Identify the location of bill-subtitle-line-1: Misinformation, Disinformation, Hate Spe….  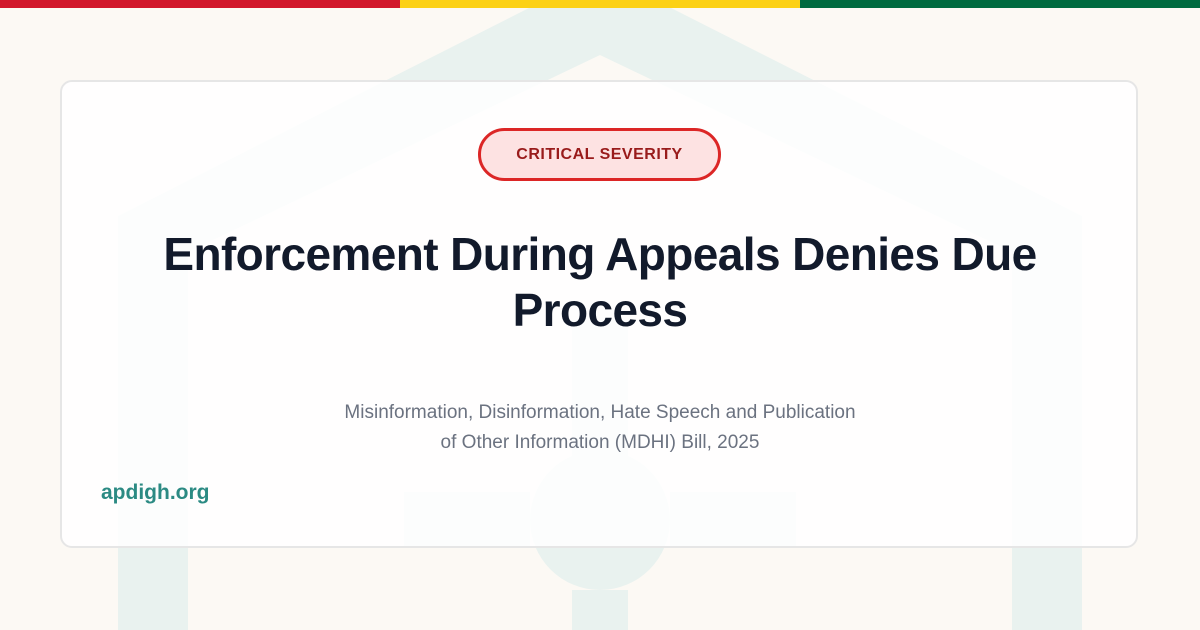
(600, 412).